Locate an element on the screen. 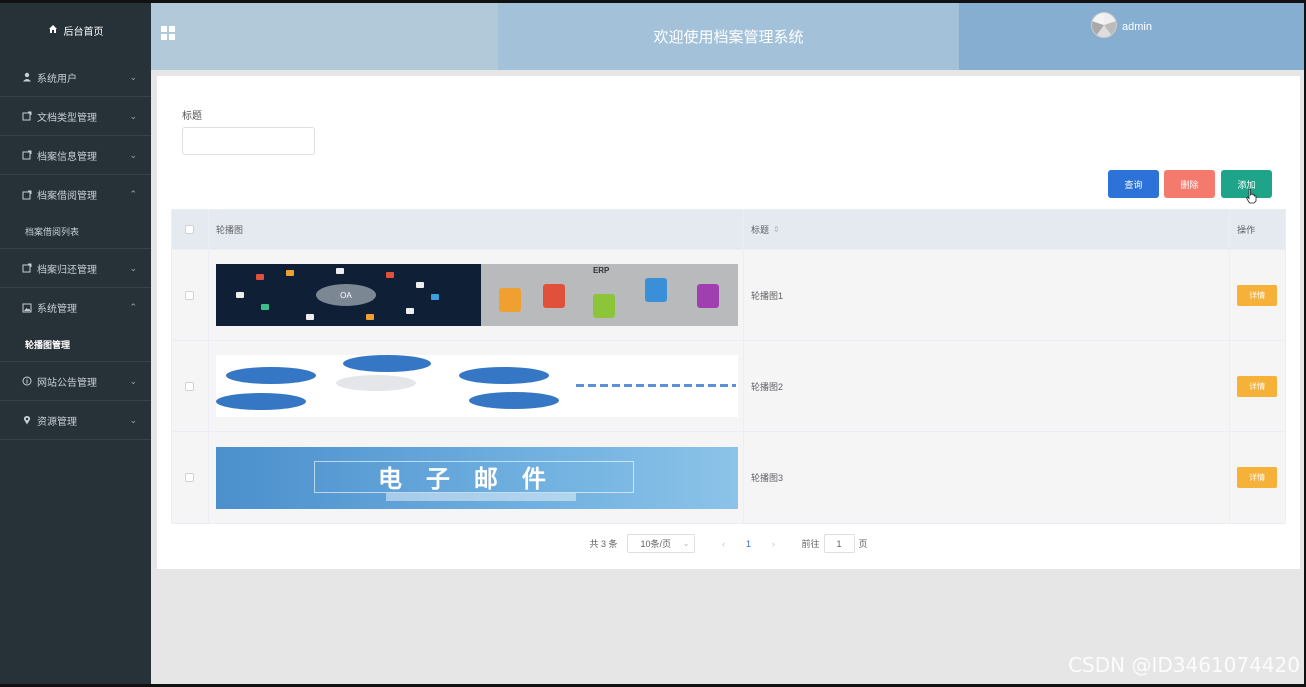 The height and width of the screenshot is (687, 1306). erp-graphic: ERP is located at coordinates (609, 295).